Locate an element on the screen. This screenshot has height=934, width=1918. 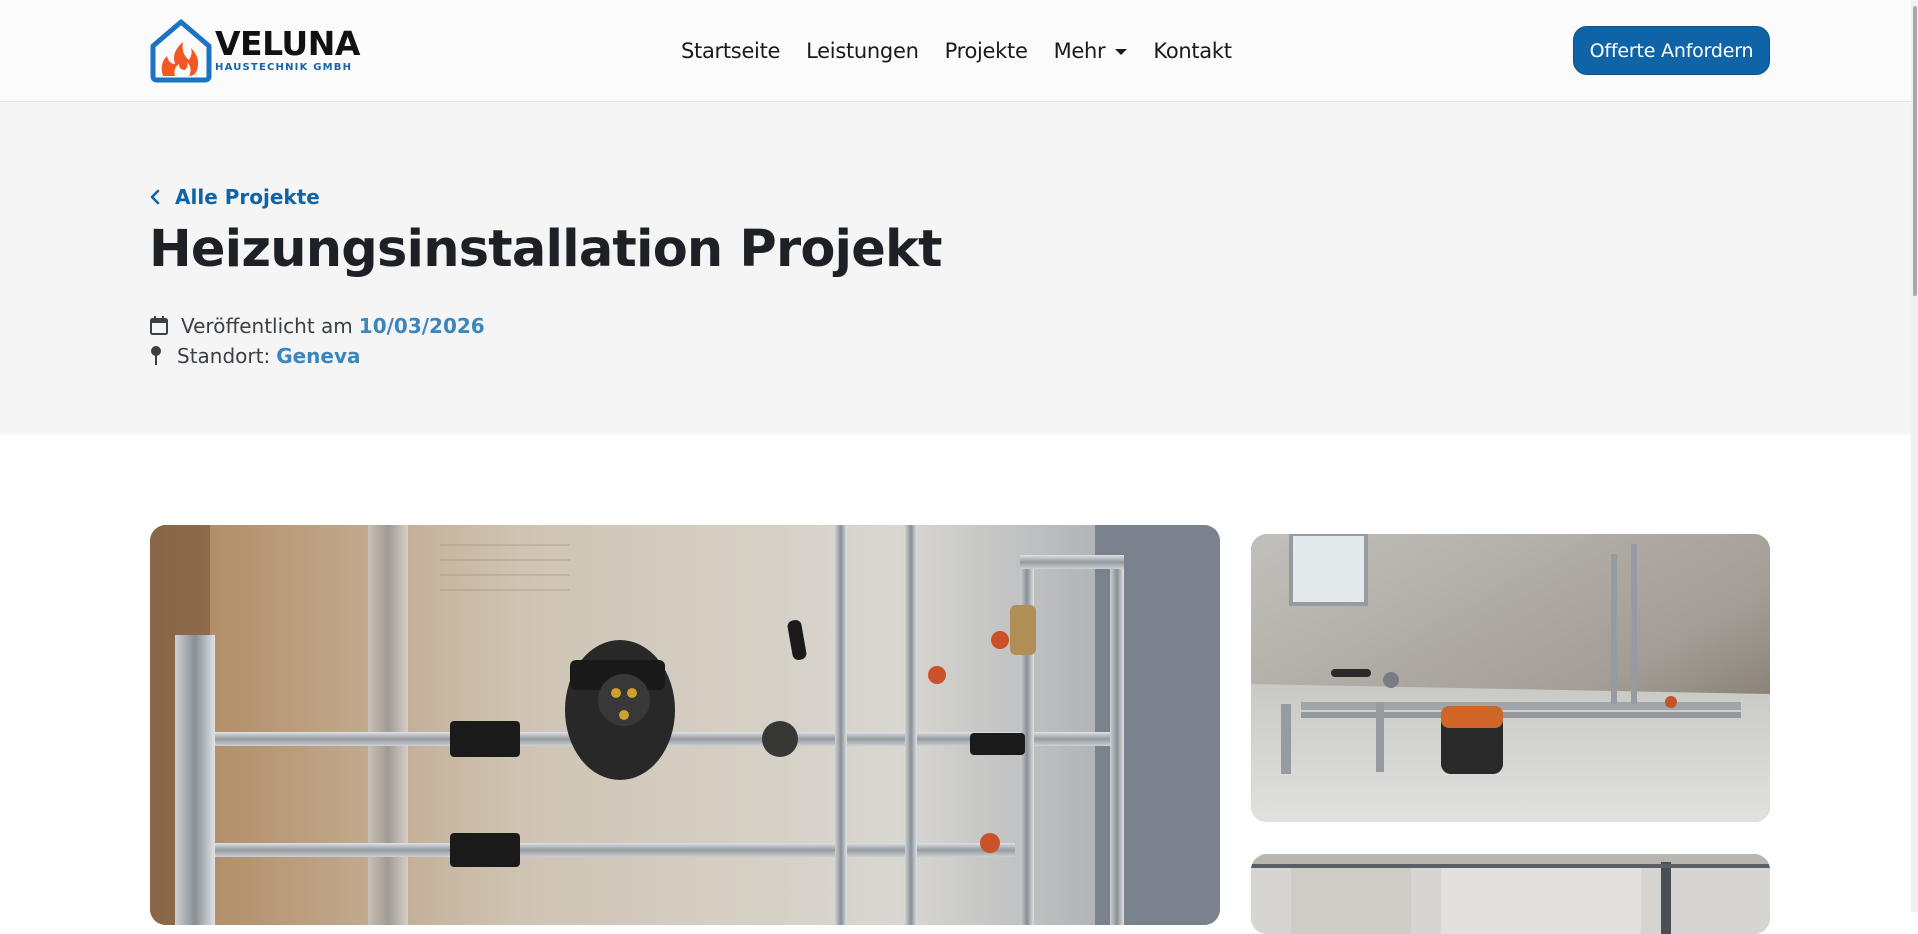
caret-down-icon is located at coordinates (1121, 52).